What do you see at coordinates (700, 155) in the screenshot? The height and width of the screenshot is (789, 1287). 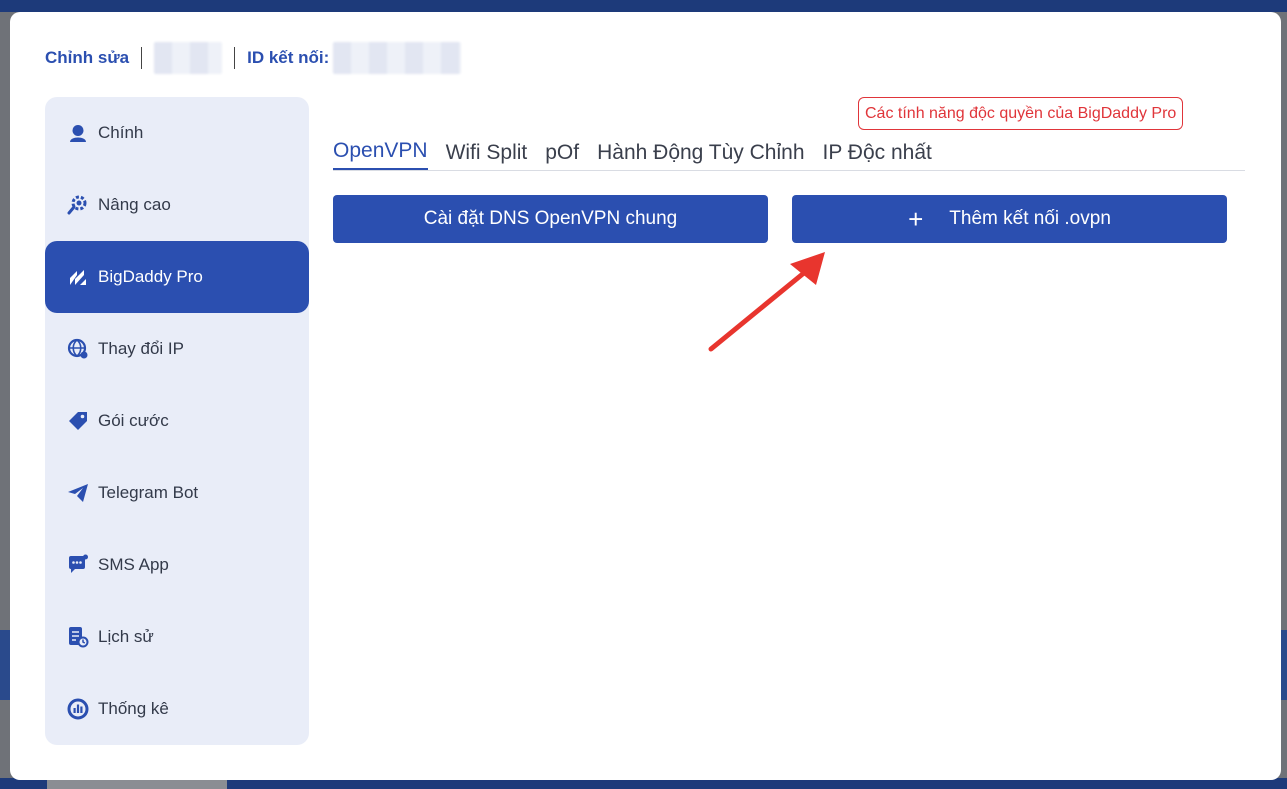 I see `tab-custom-actions: Hành Động Tùy Chỉnh` at bounding box center [700, 155].